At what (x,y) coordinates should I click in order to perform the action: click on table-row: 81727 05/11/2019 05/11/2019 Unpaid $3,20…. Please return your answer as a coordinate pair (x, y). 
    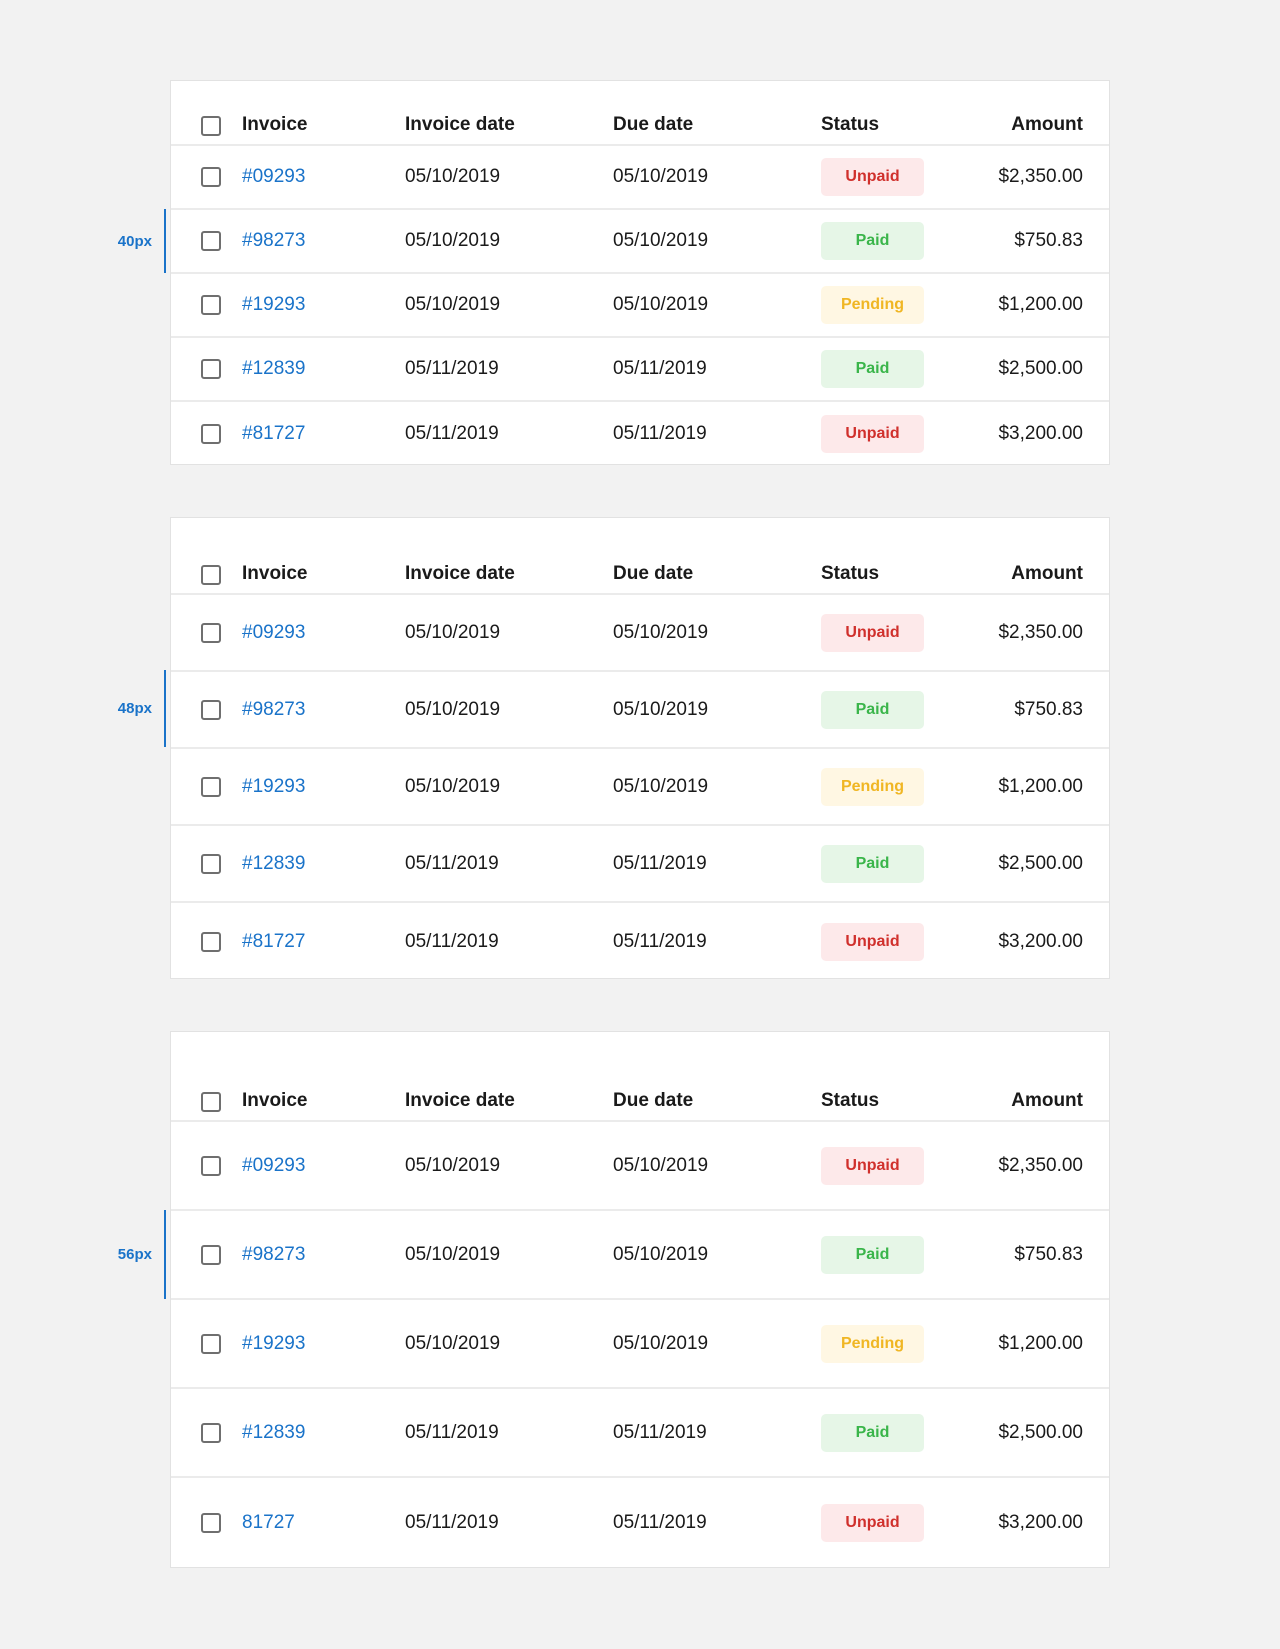
    Looking at the image, I should click on (640, 1522).